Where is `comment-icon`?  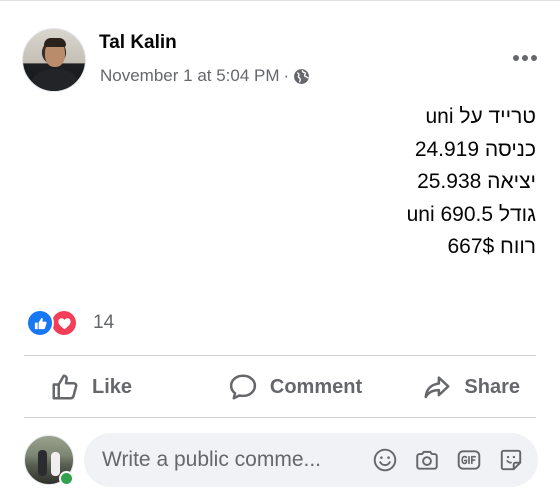 comment-icon is located at coordinates (242, 387).